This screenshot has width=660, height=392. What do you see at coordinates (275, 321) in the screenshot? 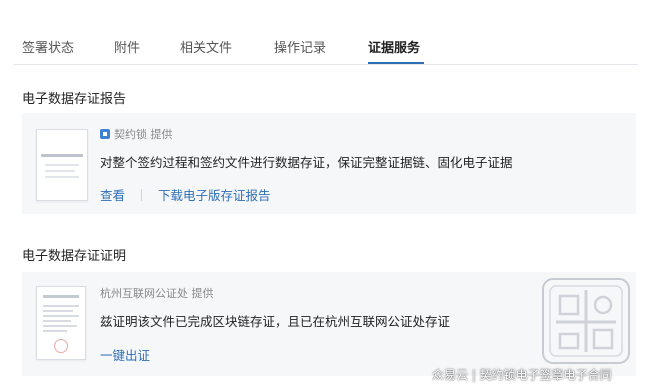
I see `certificate-description: 兹证明该文件已完成区块链存证，且已在杭州互联网公证处存证` at bounding box center [275, 321].